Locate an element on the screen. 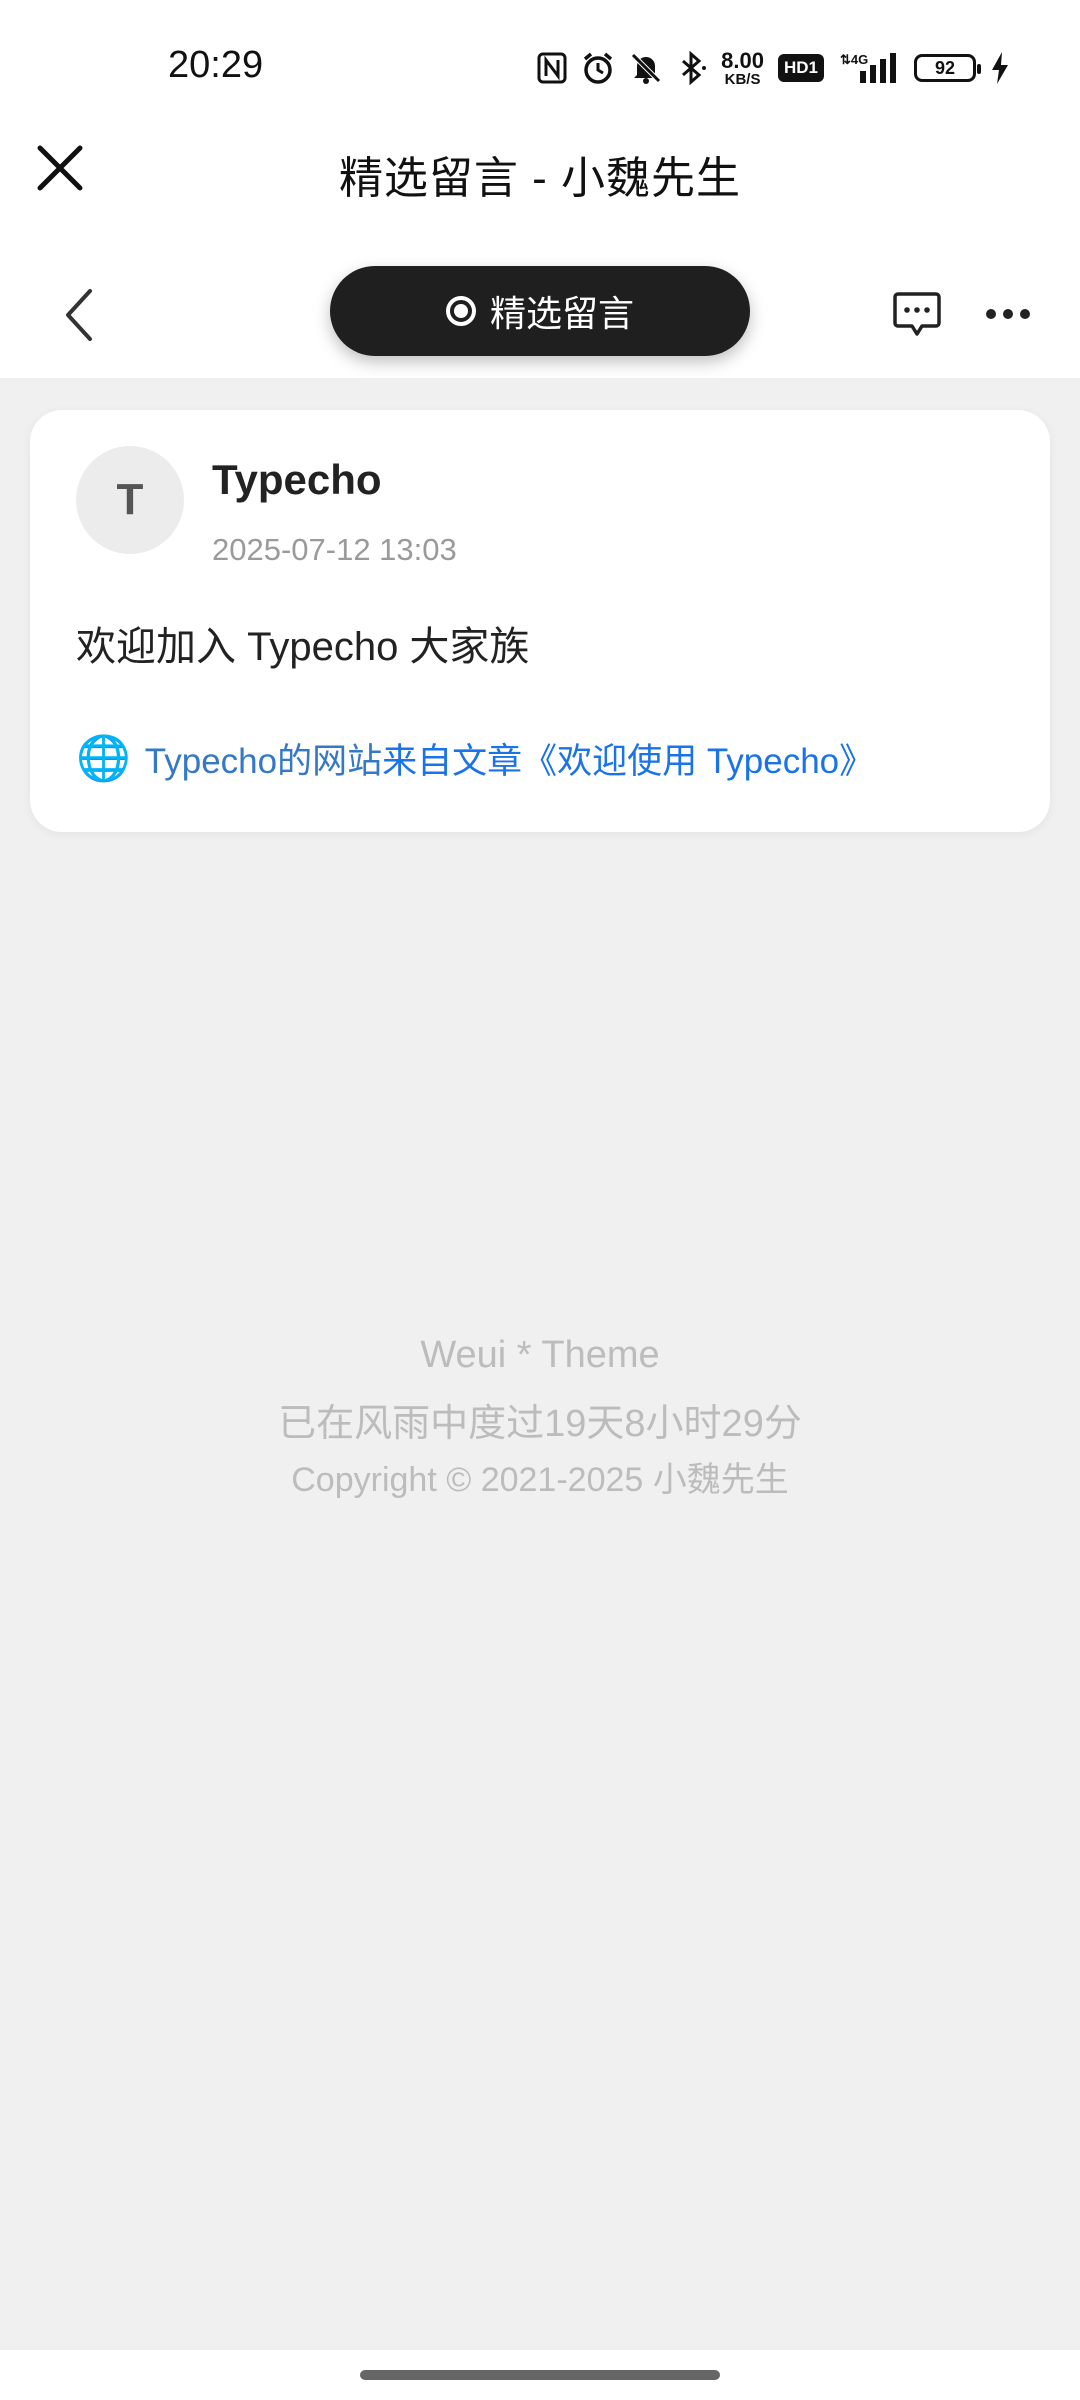 This screenshot has height=2400, width=1080. back-button is located at coordinates (80, 315).